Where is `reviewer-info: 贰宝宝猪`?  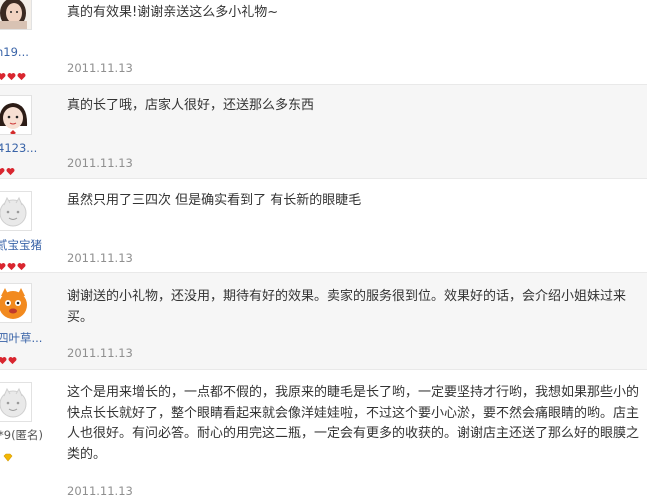 reviewer-info: 贰宝宝猪 is located at coordinates (30, 225).